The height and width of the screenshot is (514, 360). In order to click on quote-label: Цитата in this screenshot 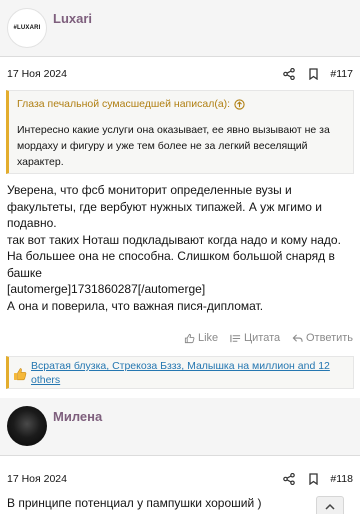, I will do `click(262, 338)`.